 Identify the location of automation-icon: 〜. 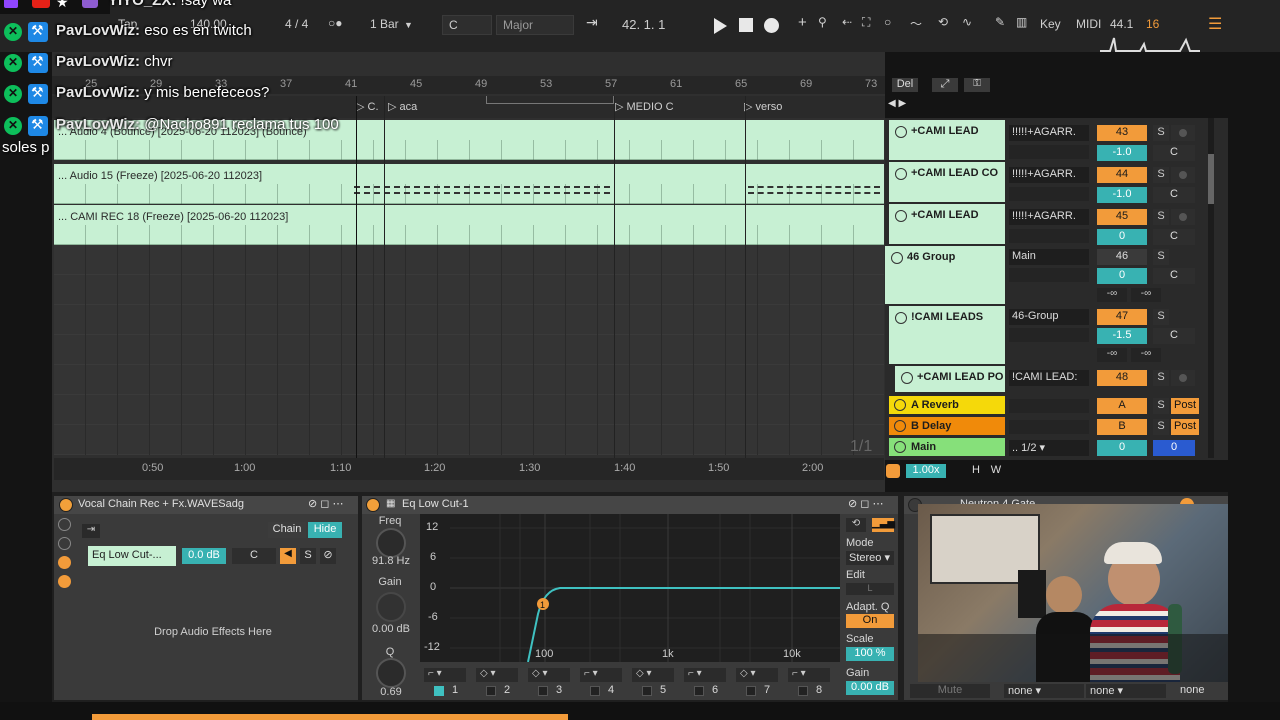
(916, 23).